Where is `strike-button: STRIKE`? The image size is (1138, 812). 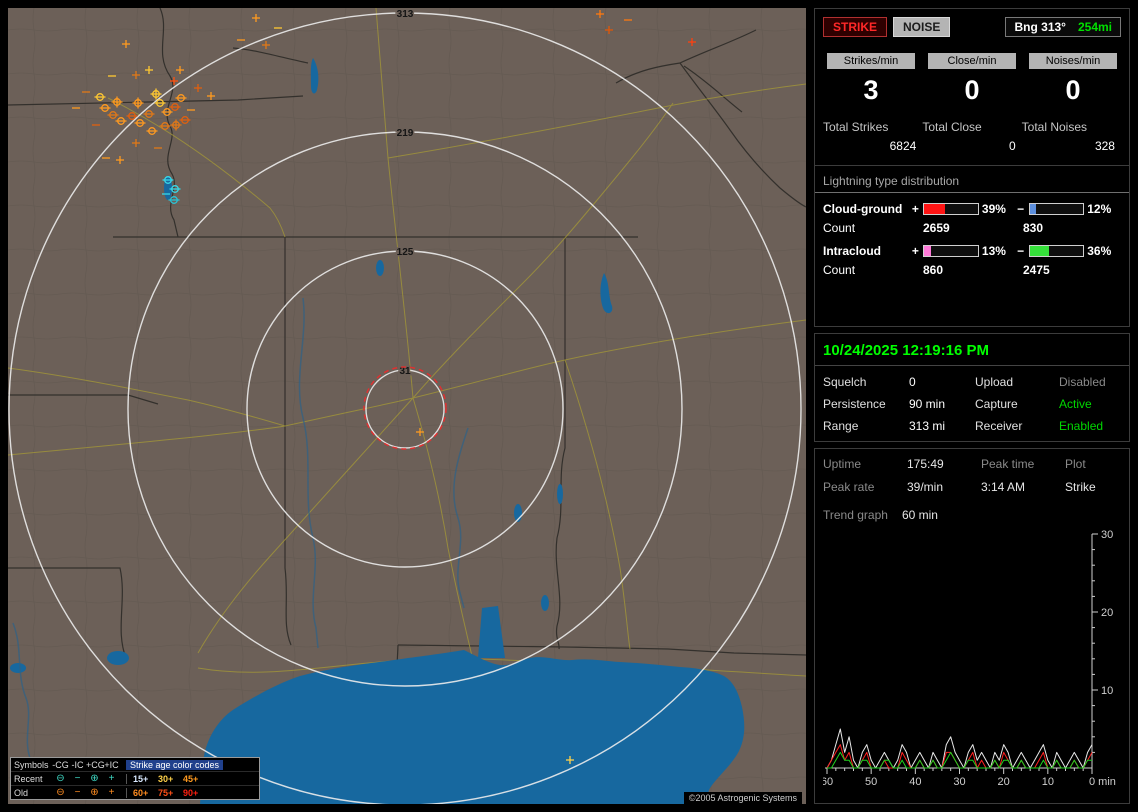
strike-button: STRIKE is located at coordinates (855, 27).